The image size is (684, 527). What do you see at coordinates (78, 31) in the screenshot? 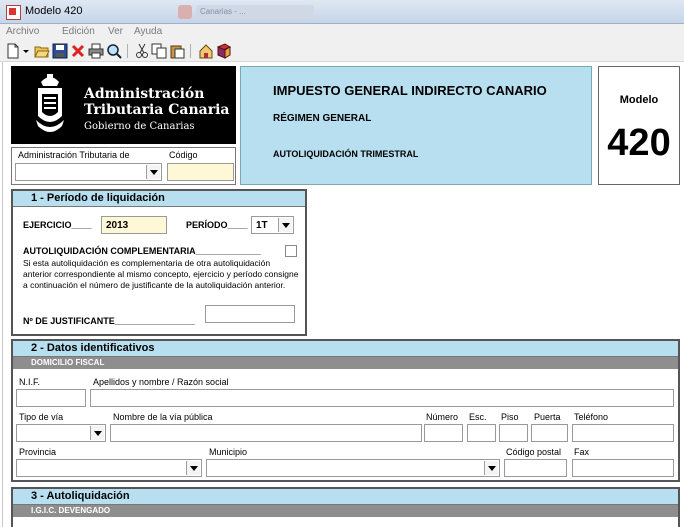
I see `menu-edicion: Edición` at bounding box center [78, 31].